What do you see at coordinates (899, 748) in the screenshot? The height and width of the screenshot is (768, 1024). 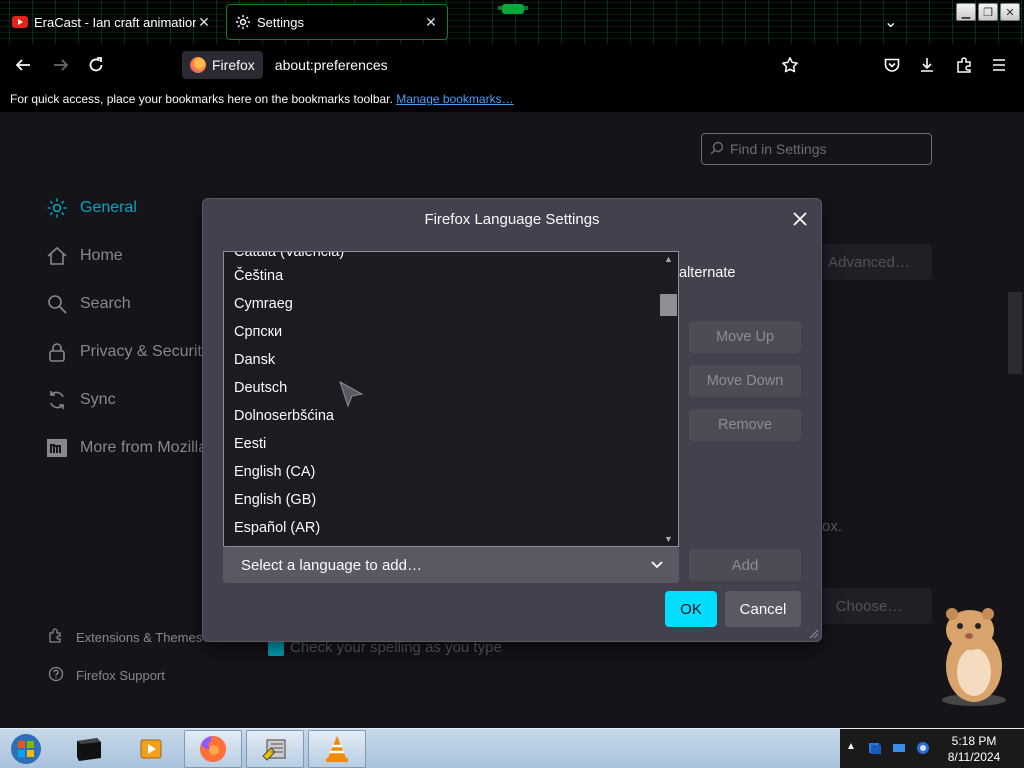 I see `display-icon` at bounding box center [899, 748].